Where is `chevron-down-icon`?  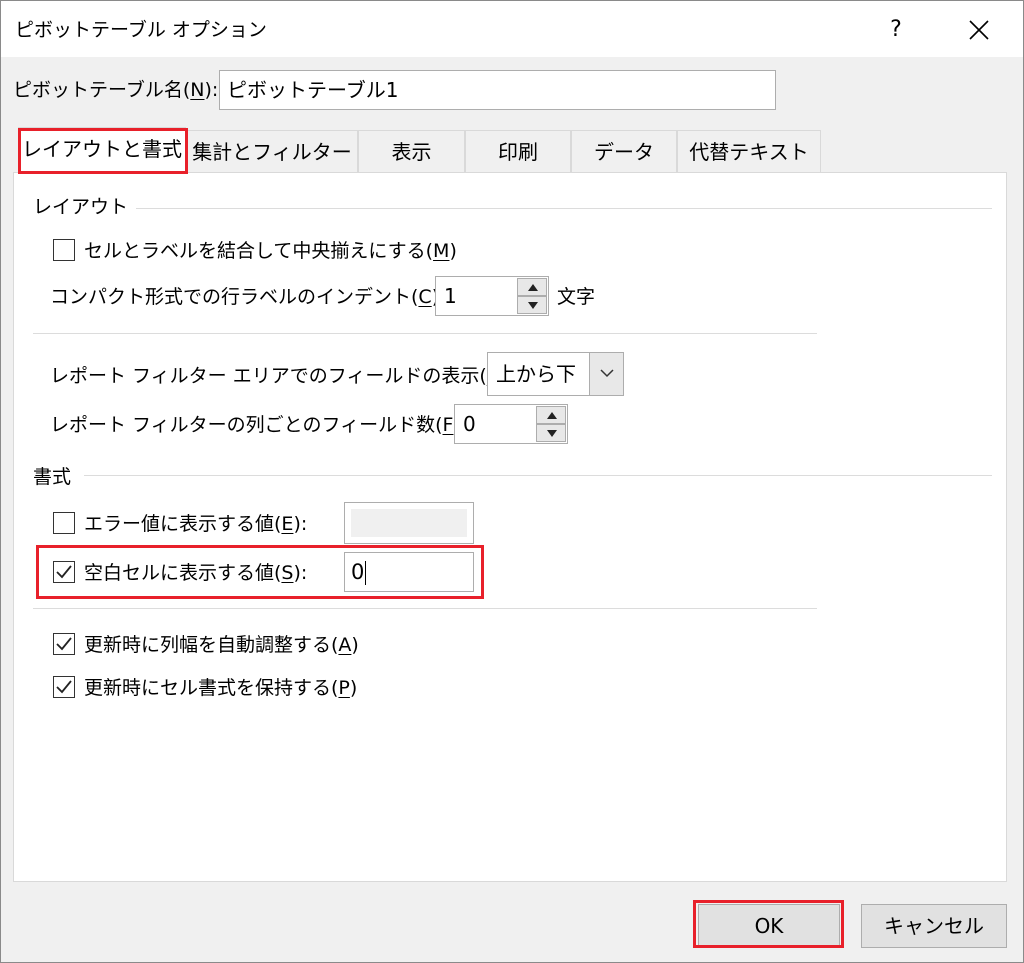 chevron-down-icon is located at coordinates (607, 373).